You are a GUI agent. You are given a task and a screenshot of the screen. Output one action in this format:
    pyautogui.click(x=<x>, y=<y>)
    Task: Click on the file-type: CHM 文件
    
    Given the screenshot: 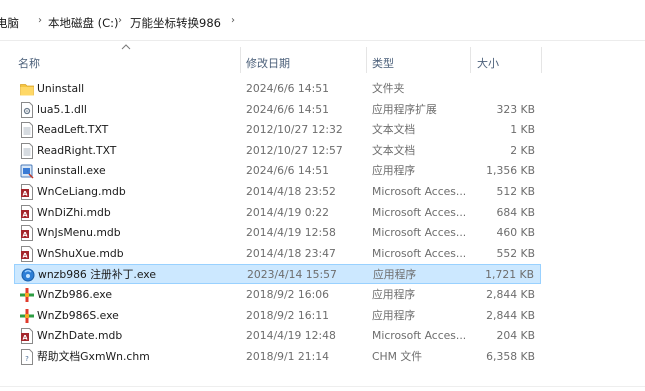 What is the action you would take?
    pyautogui.click(x=397, y=356)
    